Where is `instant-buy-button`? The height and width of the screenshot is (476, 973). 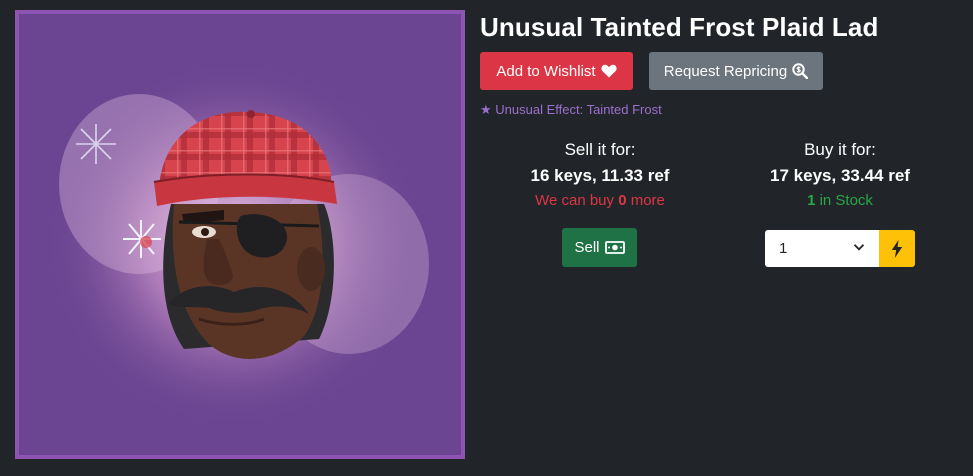 instant-buy-button is located at coordinates (897, 248).